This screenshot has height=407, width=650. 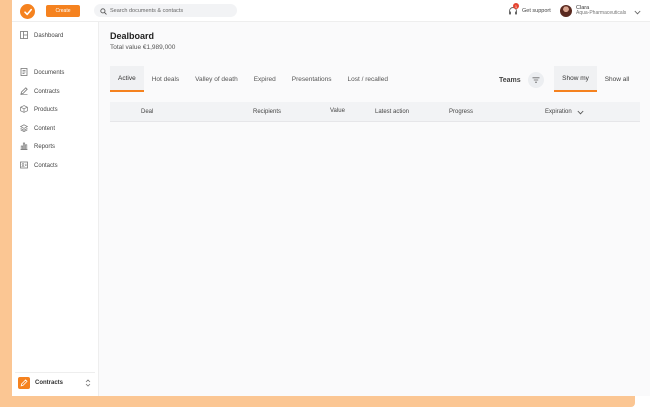 What do you see at coordinates (6, 203) in the screenshot?
I see `frame-left-decoration` at bounding box center [6, 203].